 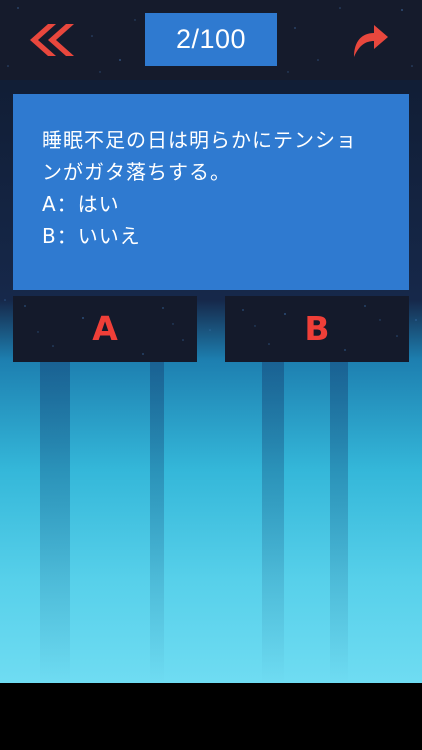 I want to click on back-button, so click(x=52, y=40).